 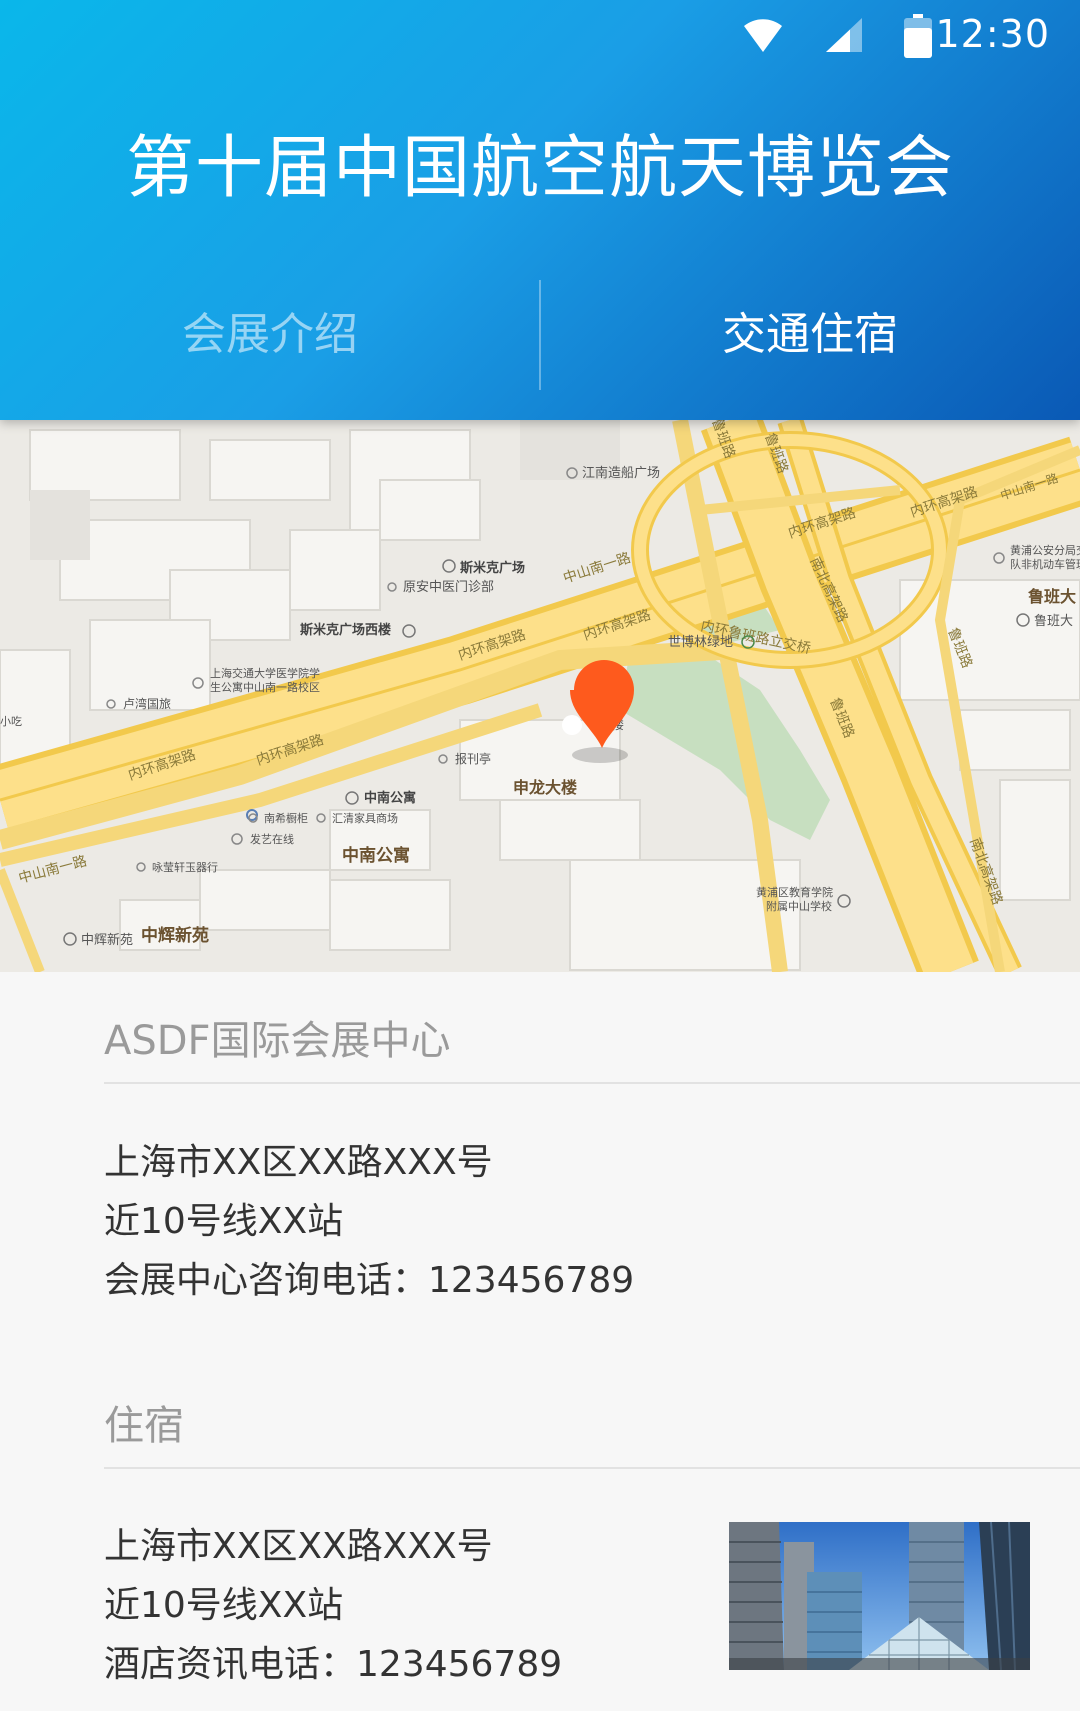 What do you see at coordinates (224, 1221) in the screenshot?
I see `venue-station: 近10号线XX站` at bounding box center [224, 1221].